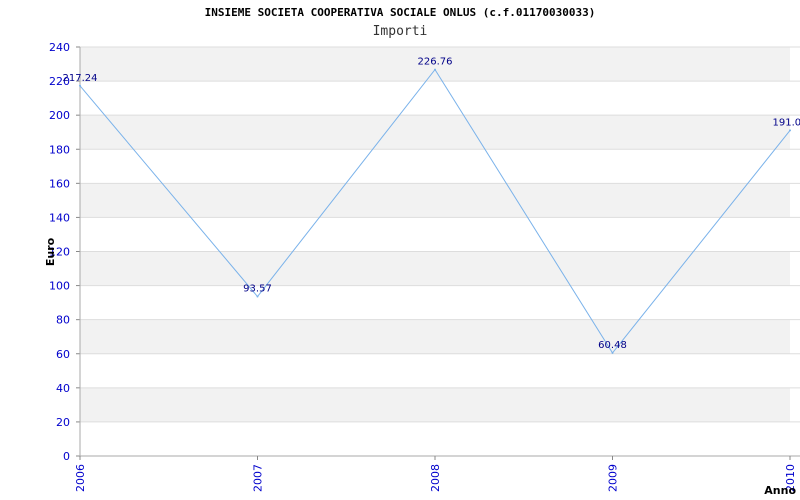  Describe the element at coordinates (435, 62) in the screenshot. I see `data-label: 226.76` at that location.